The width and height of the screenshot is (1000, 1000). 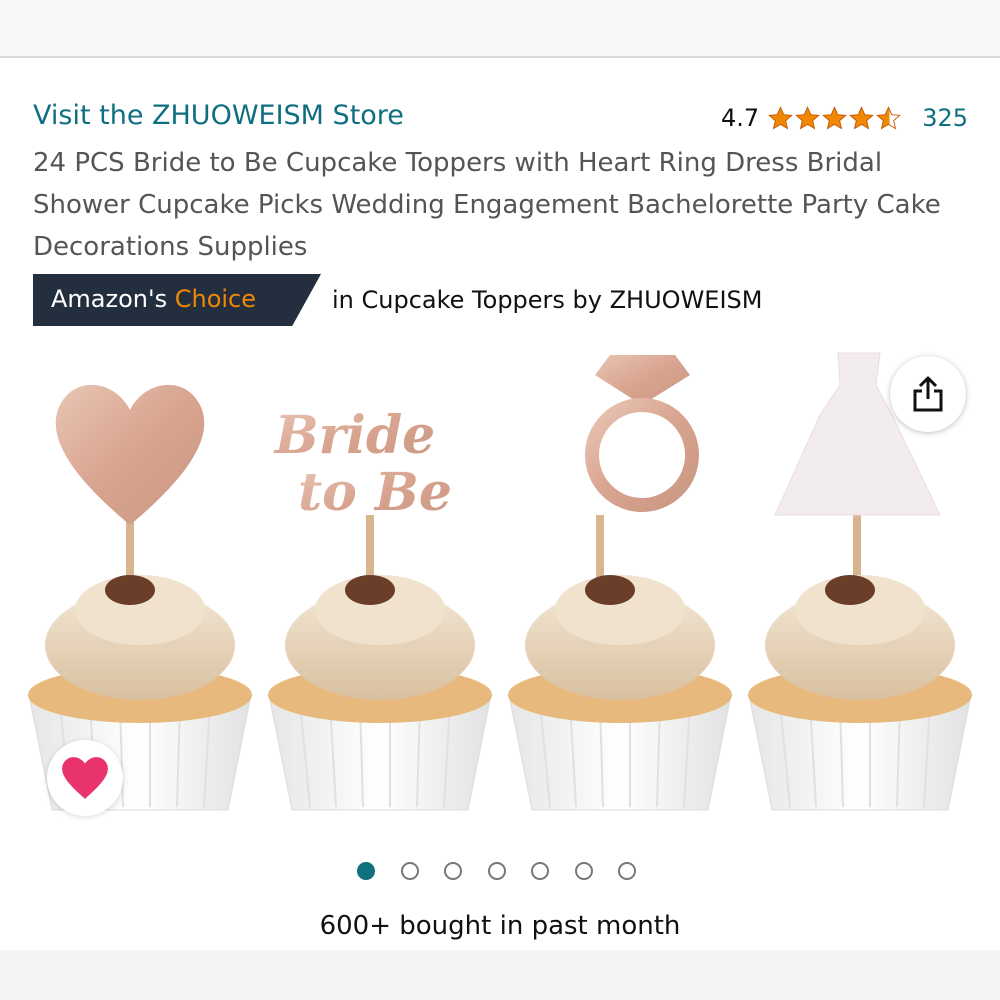 I want to click on badge-prefix: Amazon's, so click(x=113, y=299).